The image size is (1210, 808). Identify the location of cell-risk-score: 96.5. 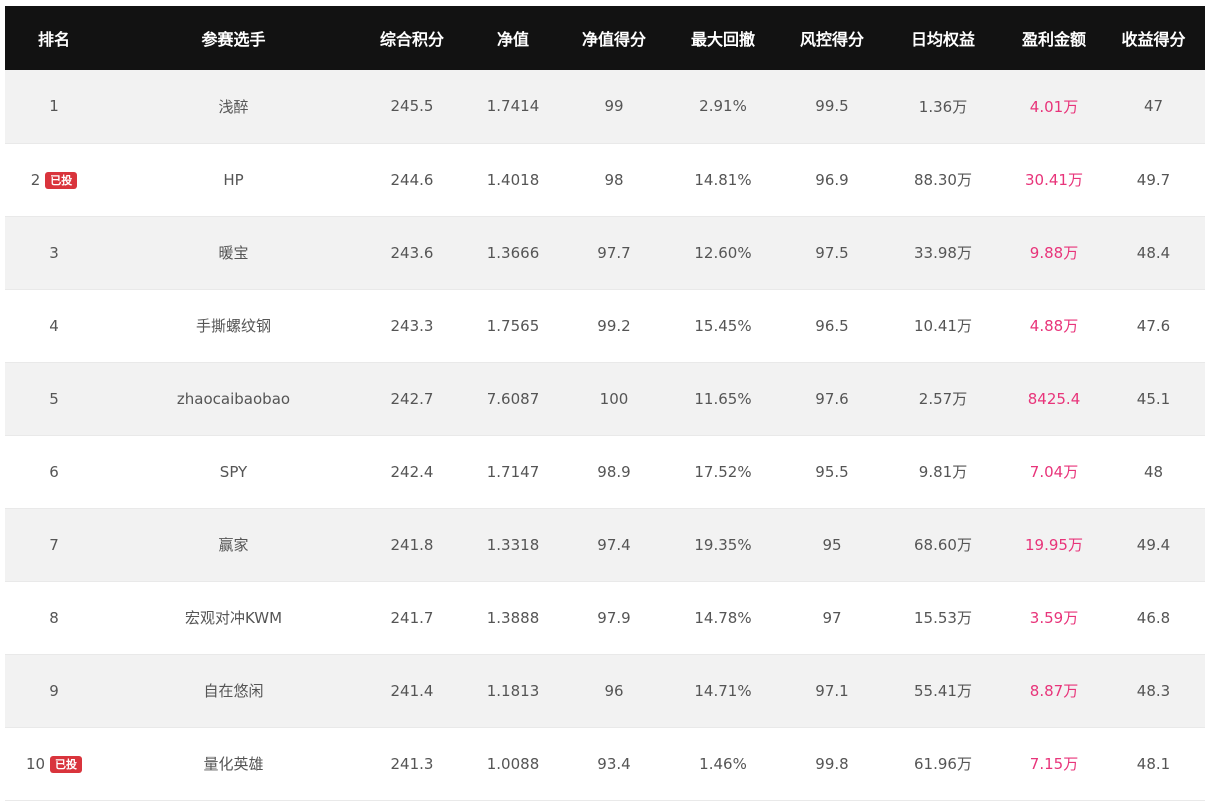
(832, 326).